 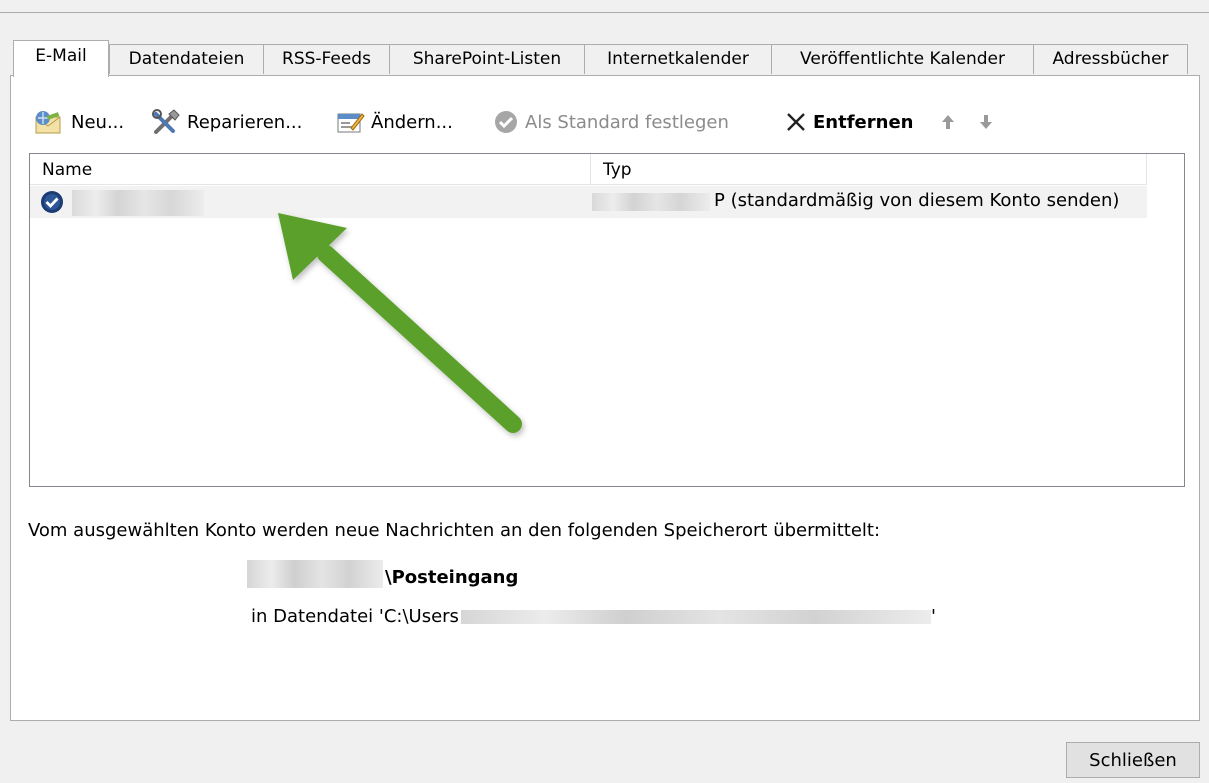 What do you see at coordinates (315, 574) in the screenshot?
I see `mailbox-name-redacted` at bounding box center [315, 574].